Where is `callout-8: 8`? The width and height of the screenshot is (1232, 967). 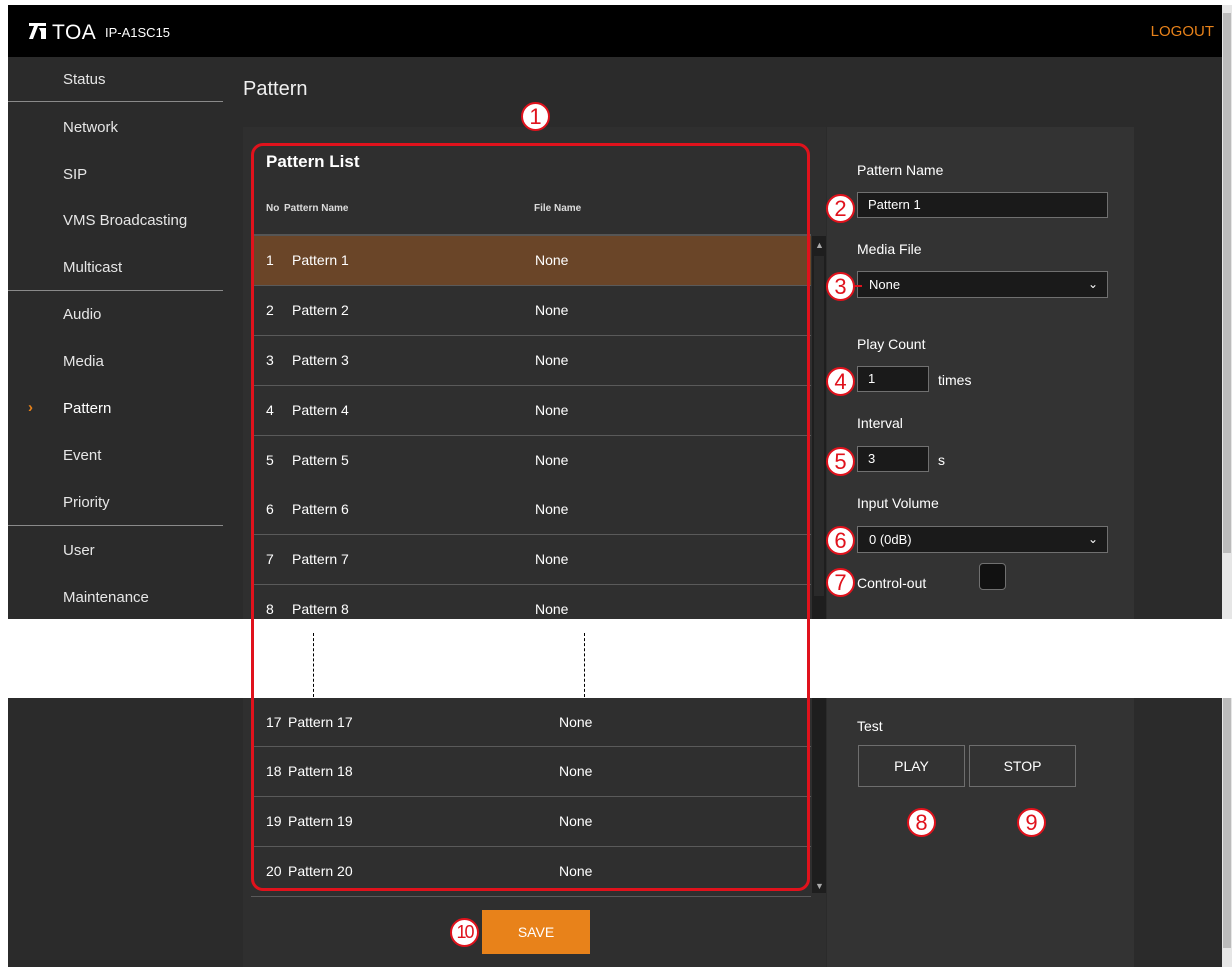
callout-8: 8 is located at coordinates (921, 822).